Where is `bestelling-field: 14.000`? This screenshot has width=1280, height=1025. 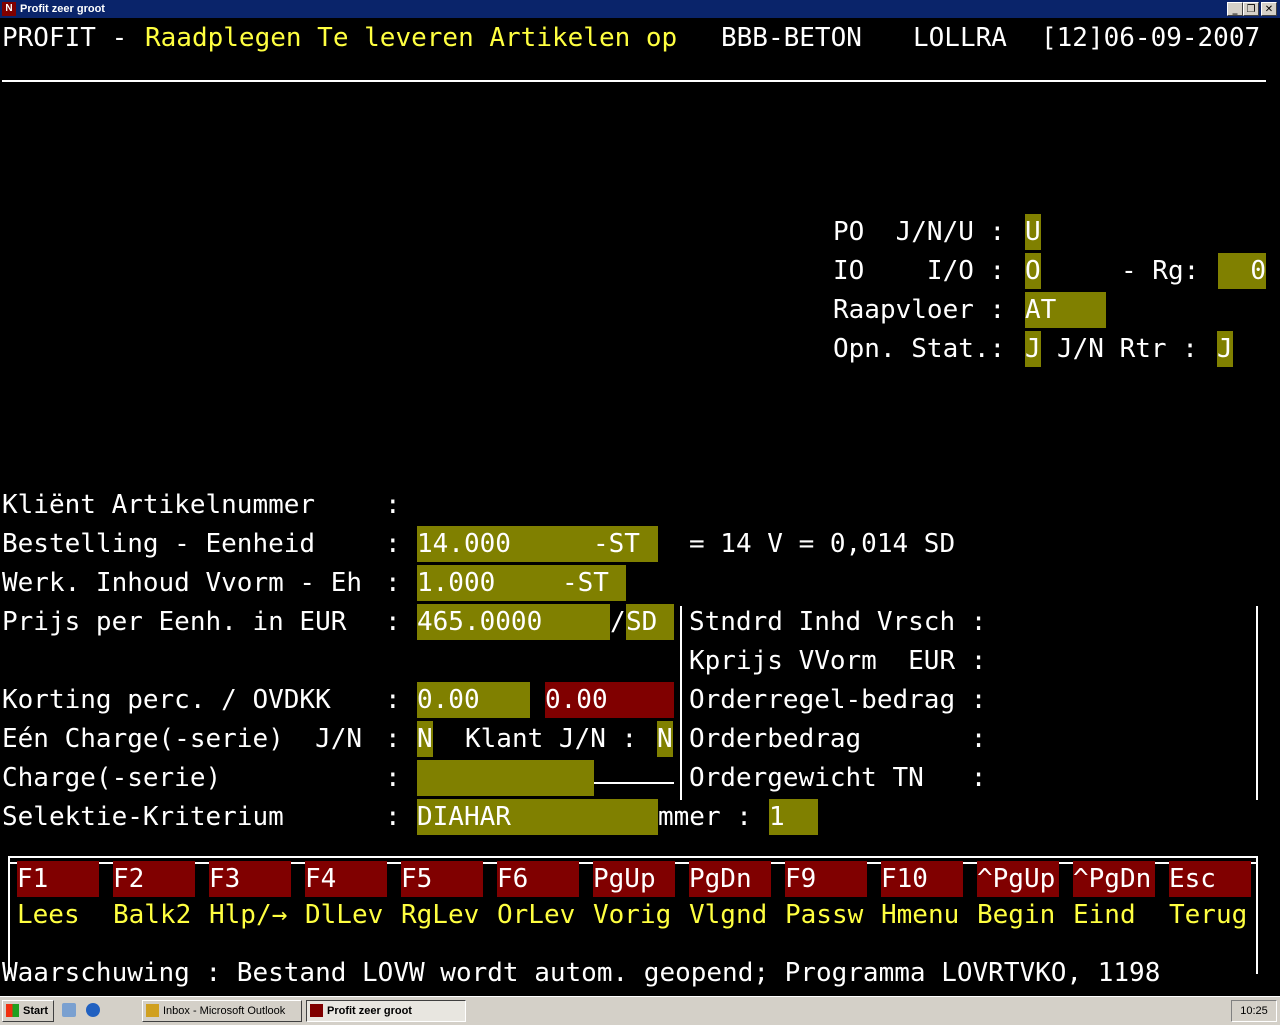
bestelling-field: 14.000 is located at coordinates (505, 544).